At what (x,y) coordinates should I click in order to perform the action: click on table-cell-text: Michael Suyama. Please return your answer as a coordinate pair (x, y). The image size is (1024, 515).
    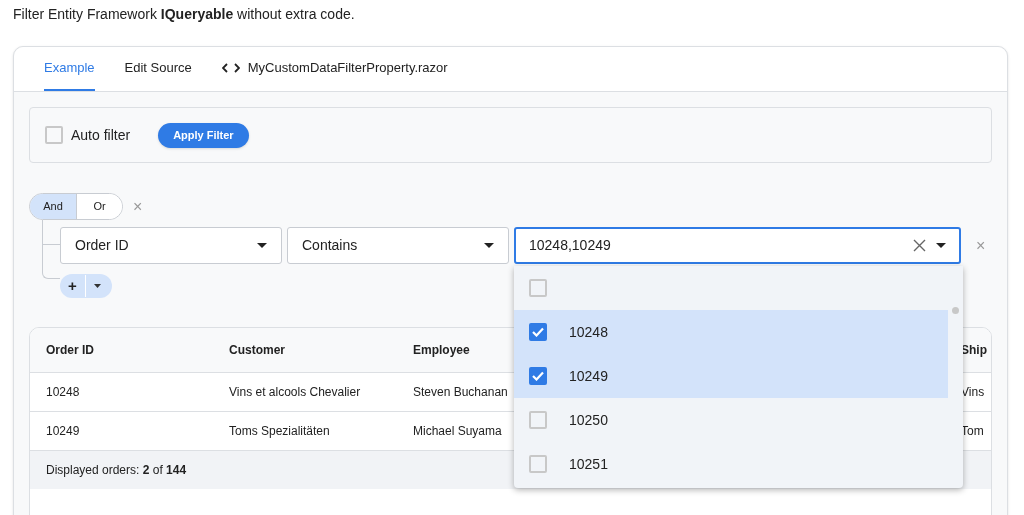
    Looking at the image, I should click on (458, 431).